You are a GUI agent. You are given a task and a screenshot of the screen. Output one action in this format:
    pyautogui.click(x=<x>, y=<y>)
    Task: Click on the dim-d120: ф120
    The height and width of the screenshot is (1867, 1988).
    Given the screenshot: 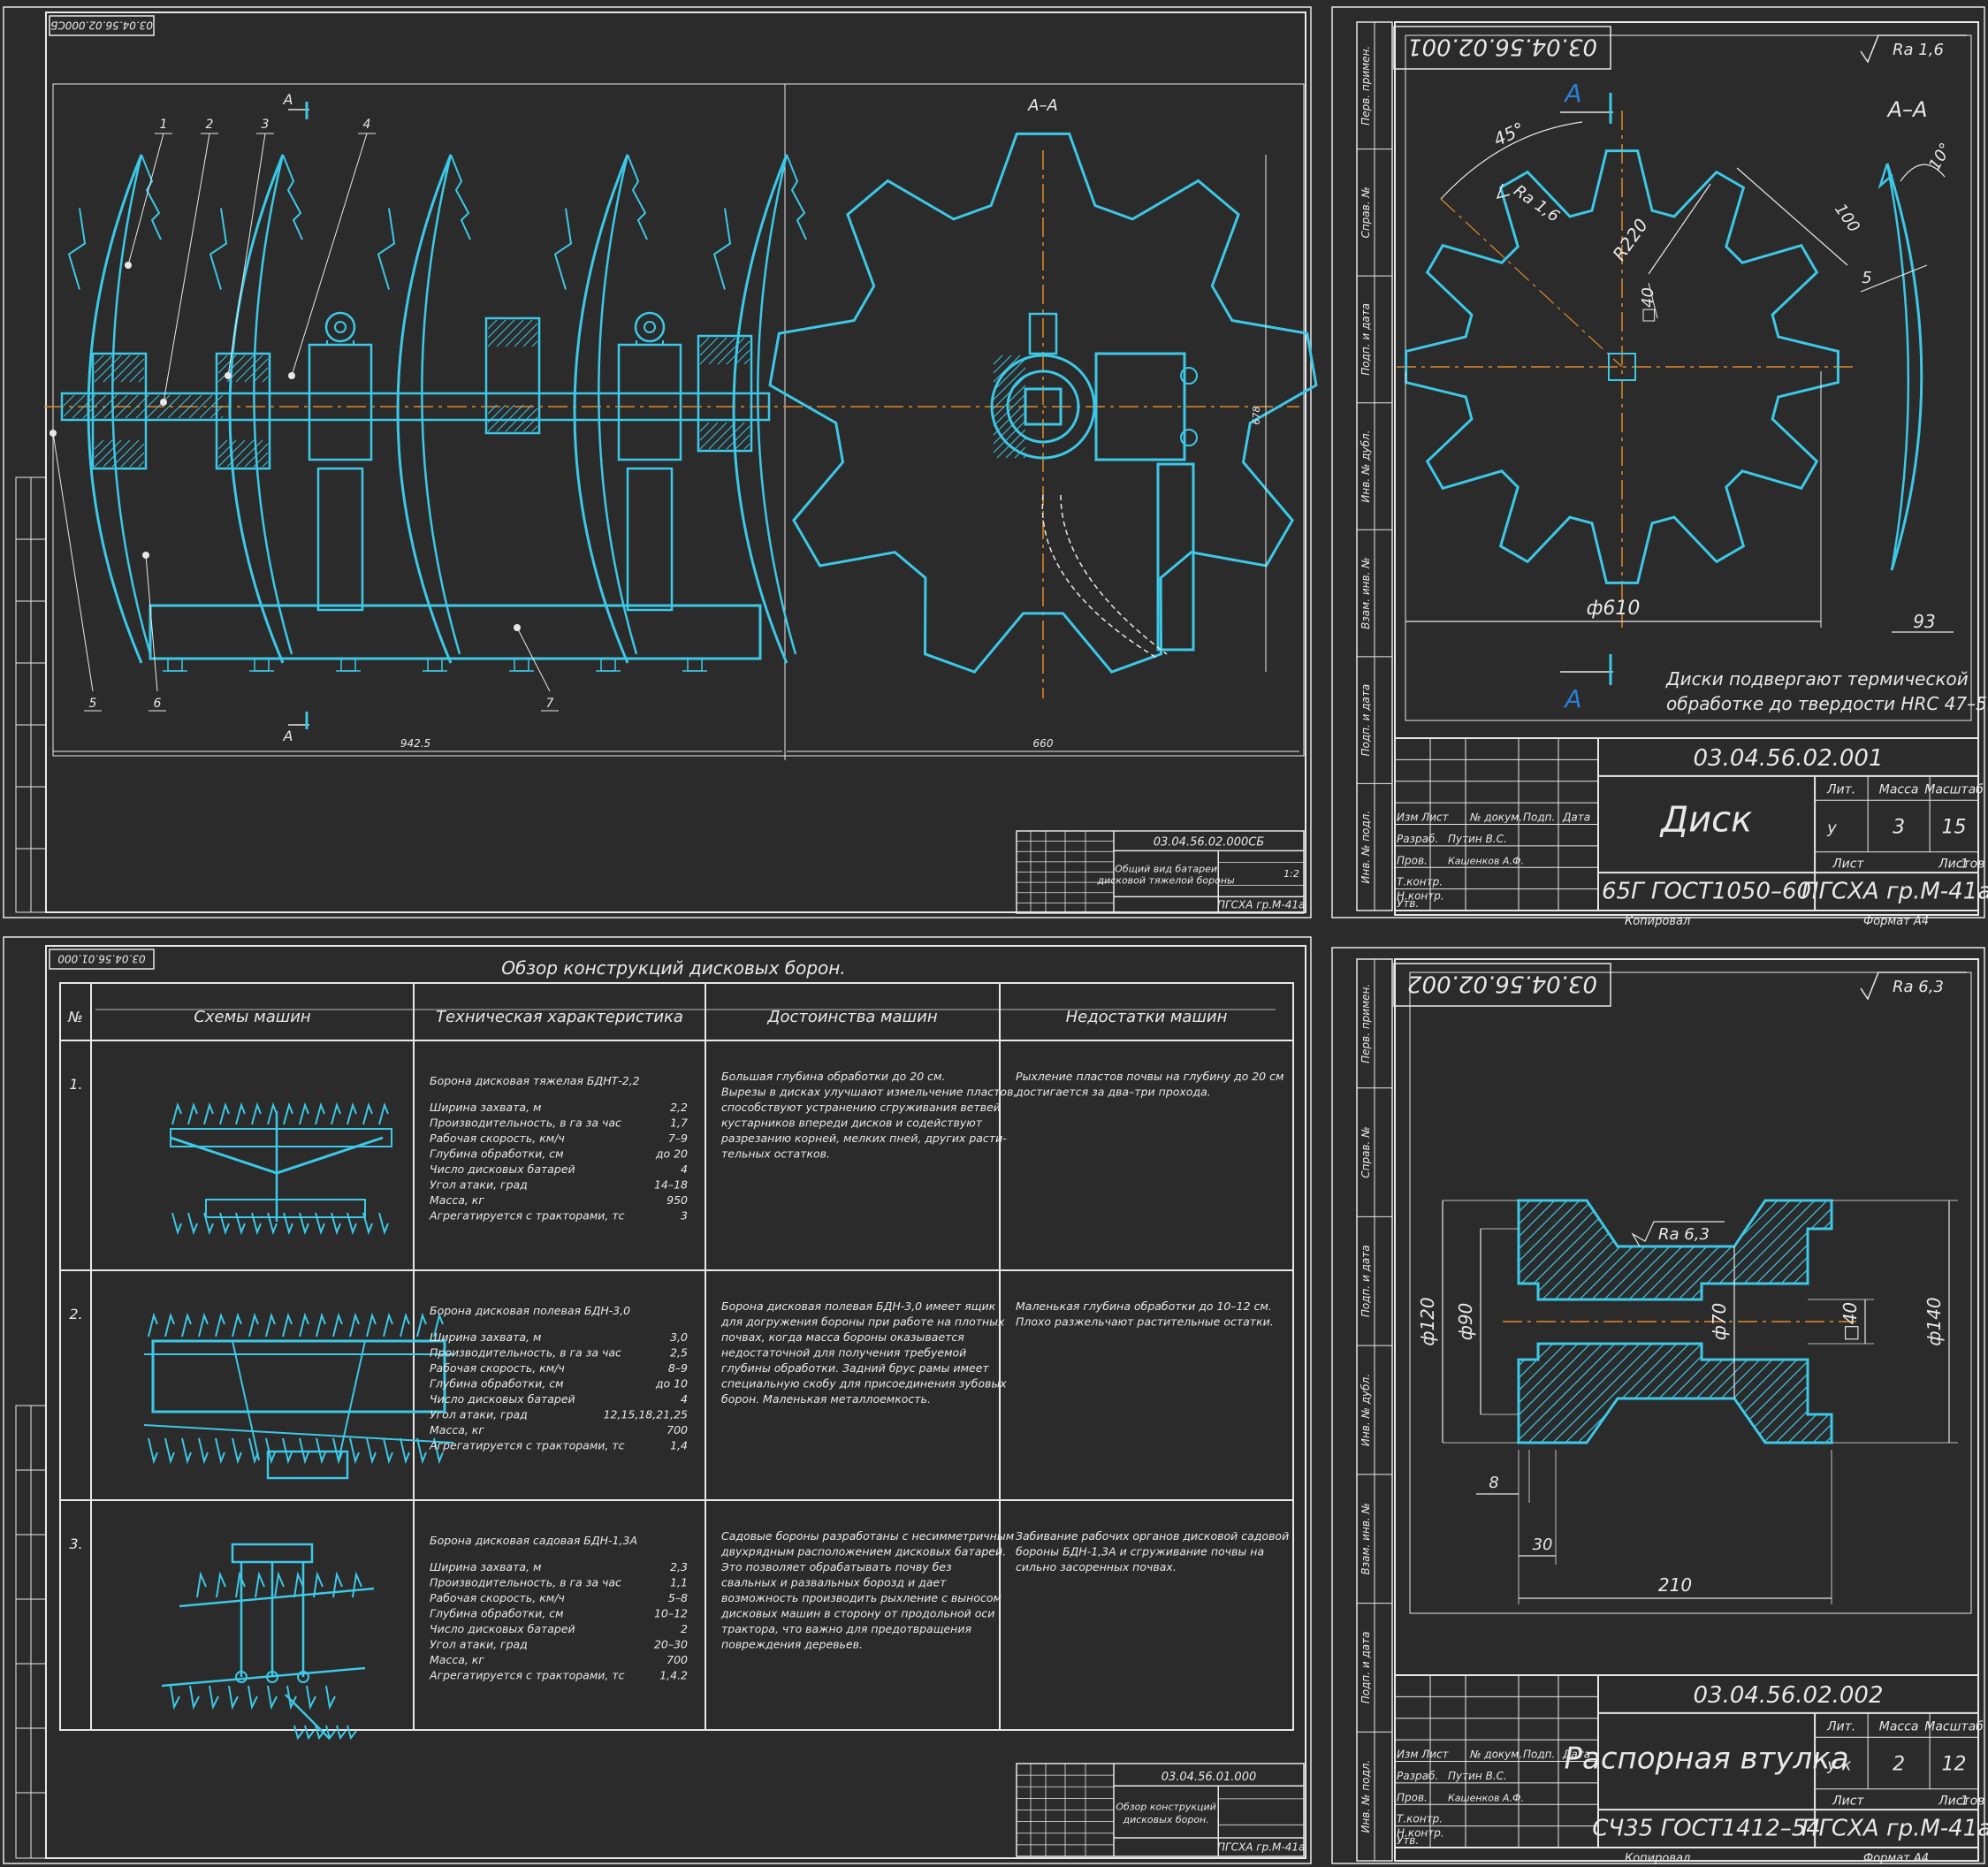 What is the action you would take?
    pyautogui.click(x=1427, y=1321)
    